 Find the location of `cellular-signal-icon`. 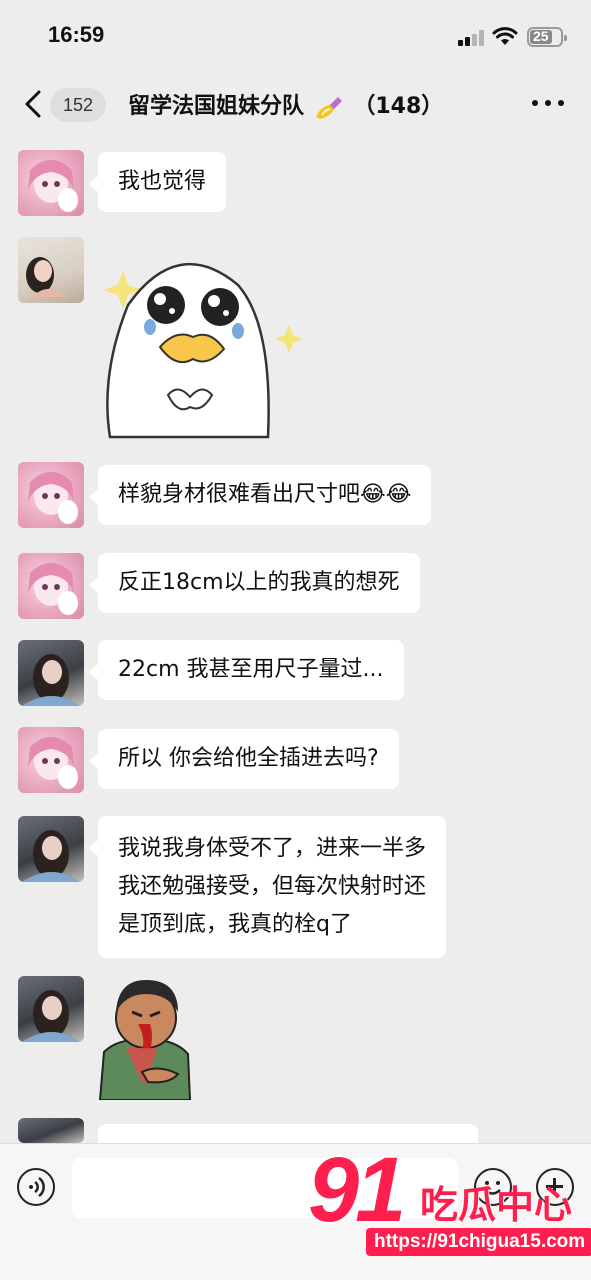

cellular-signal-icon is located at coordinates (471, 38).